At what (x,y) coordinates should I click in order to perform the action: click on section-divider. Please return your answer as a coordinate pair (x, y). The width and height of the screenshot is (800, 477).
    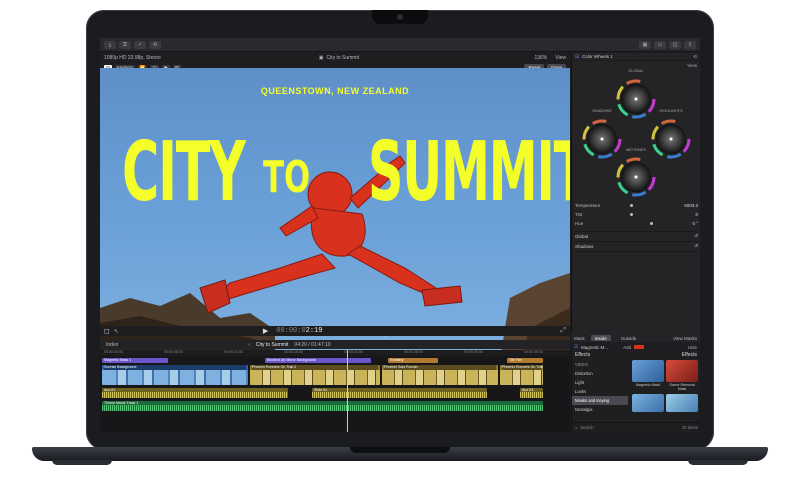
    Looking at the image, I should click on (636, 254).